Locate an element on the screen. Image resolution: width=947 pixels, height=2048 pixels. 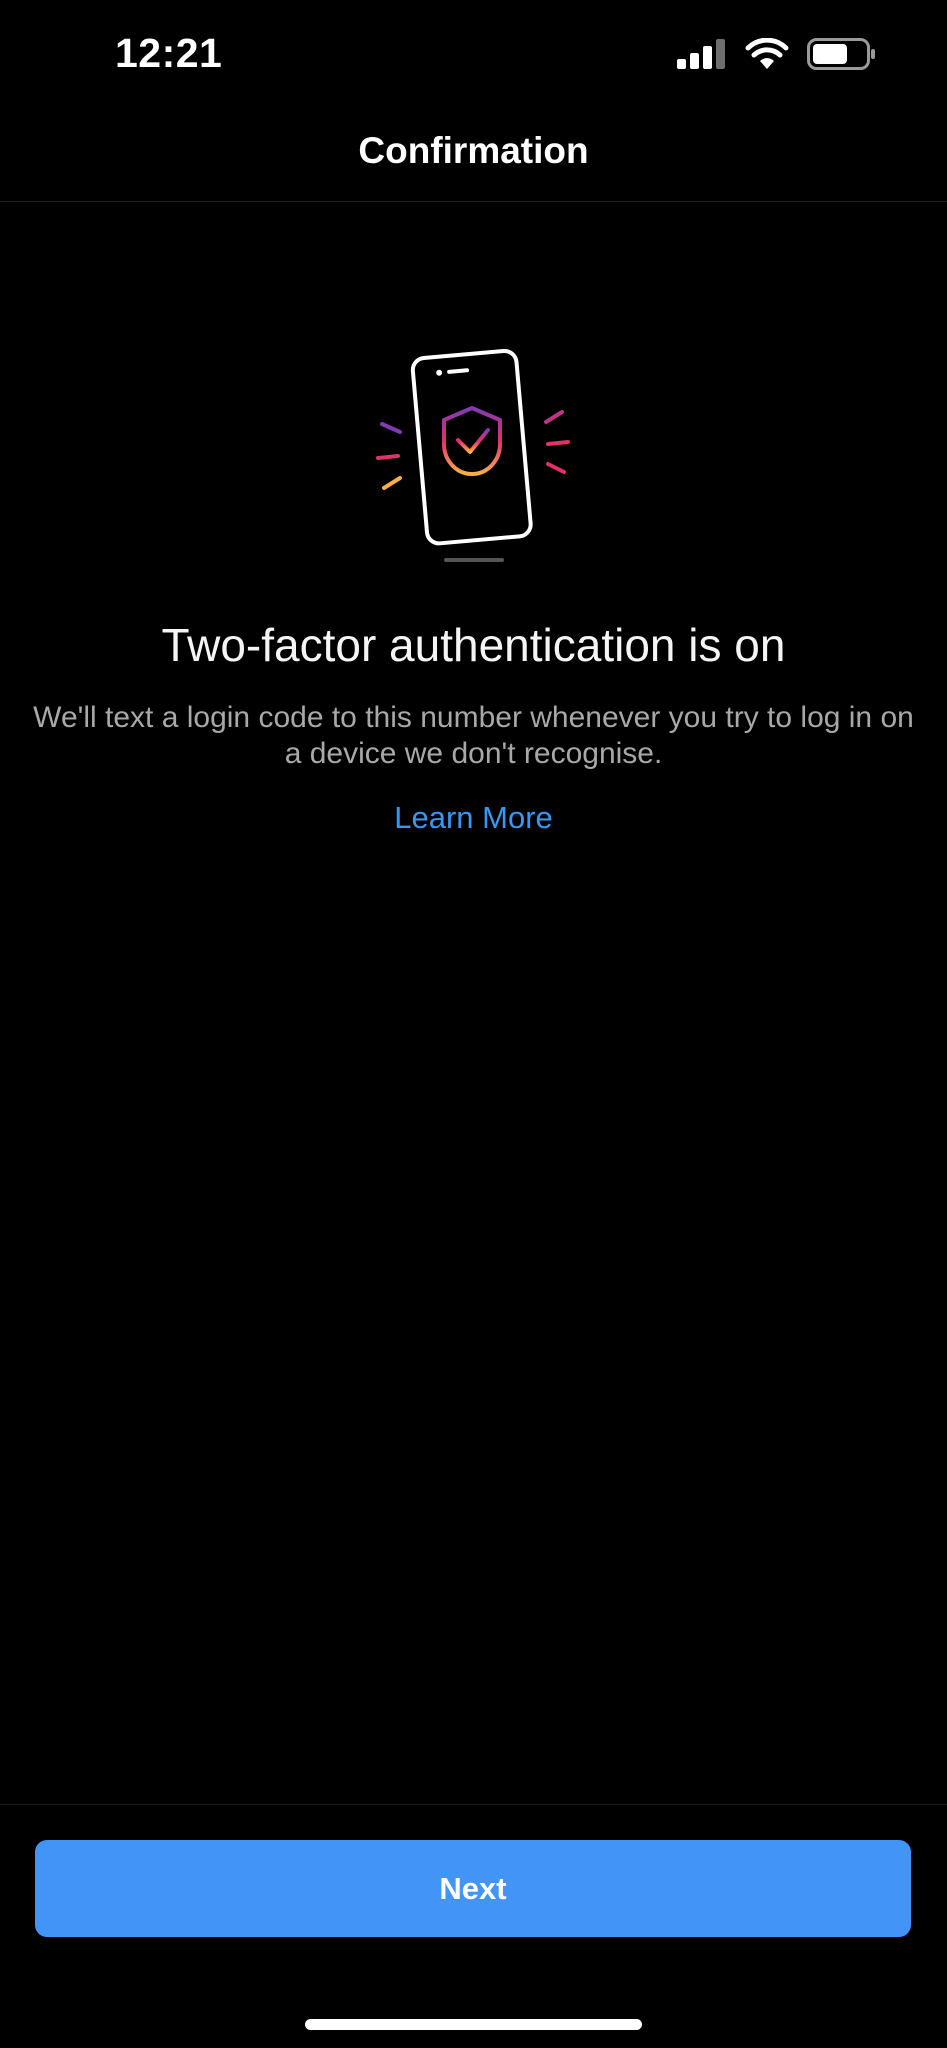
page-title: Confirmation is located at coordinates (473, 150).